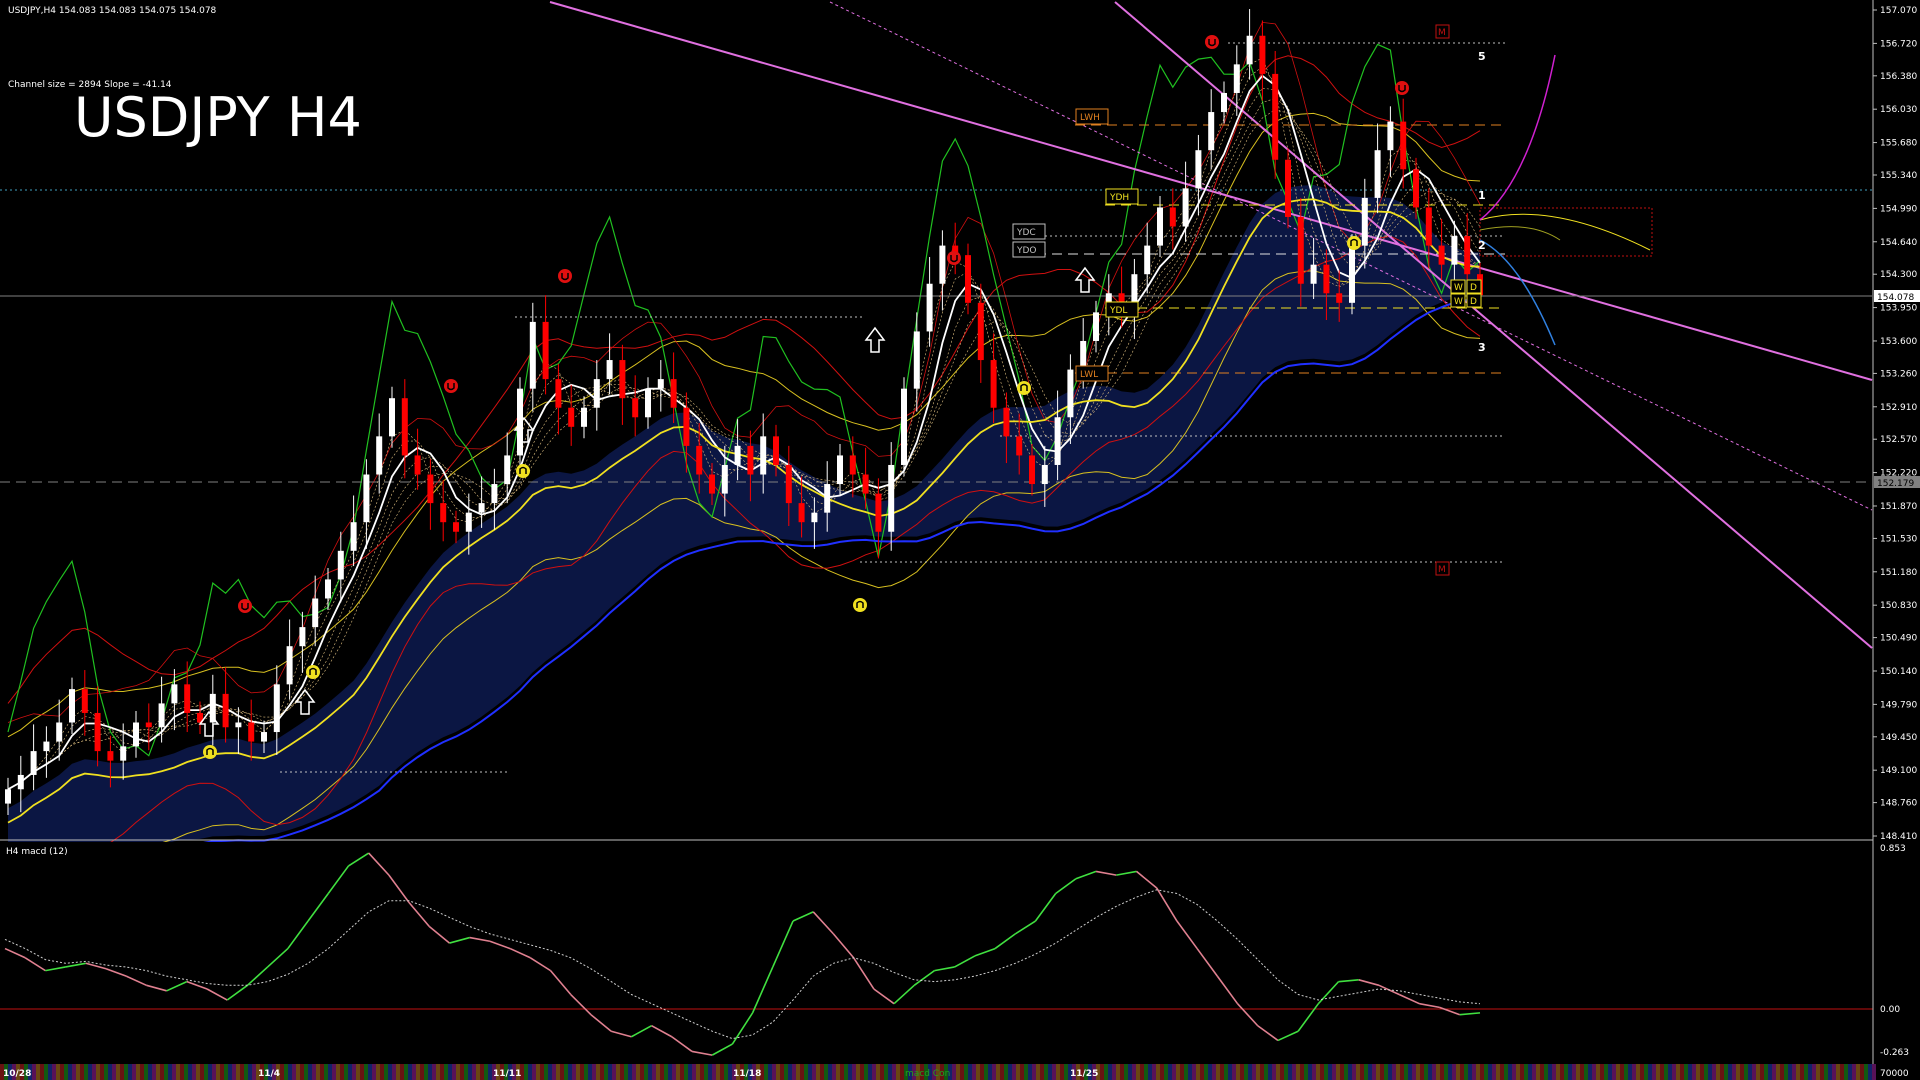 This screenshot has height=1080, width=1920. What do you see at coordinates (1354, 243) in the screenshot?
I see `yellow-fractal-icon` at bounding box center [1354, 243].